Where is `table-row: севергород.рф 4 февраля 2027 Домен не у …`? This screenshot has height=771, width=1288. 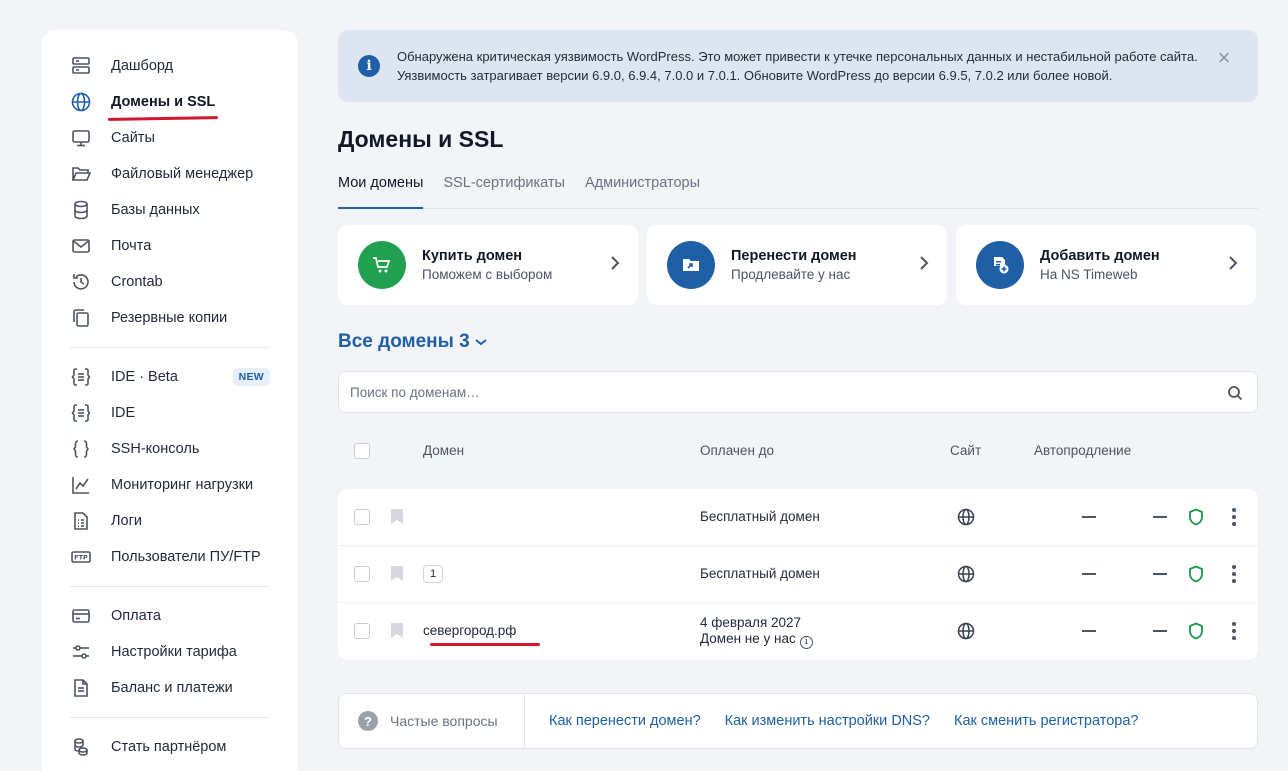
table-row: севергород.рф 4 февраля 2027 Домен не у … is located at coordinates (798, 631).